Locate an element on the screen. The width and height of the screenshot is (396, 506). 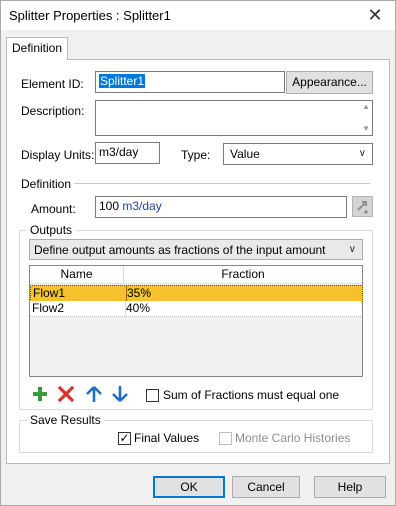
insert-link-icon-graphic is located at coordinates (362, 207).